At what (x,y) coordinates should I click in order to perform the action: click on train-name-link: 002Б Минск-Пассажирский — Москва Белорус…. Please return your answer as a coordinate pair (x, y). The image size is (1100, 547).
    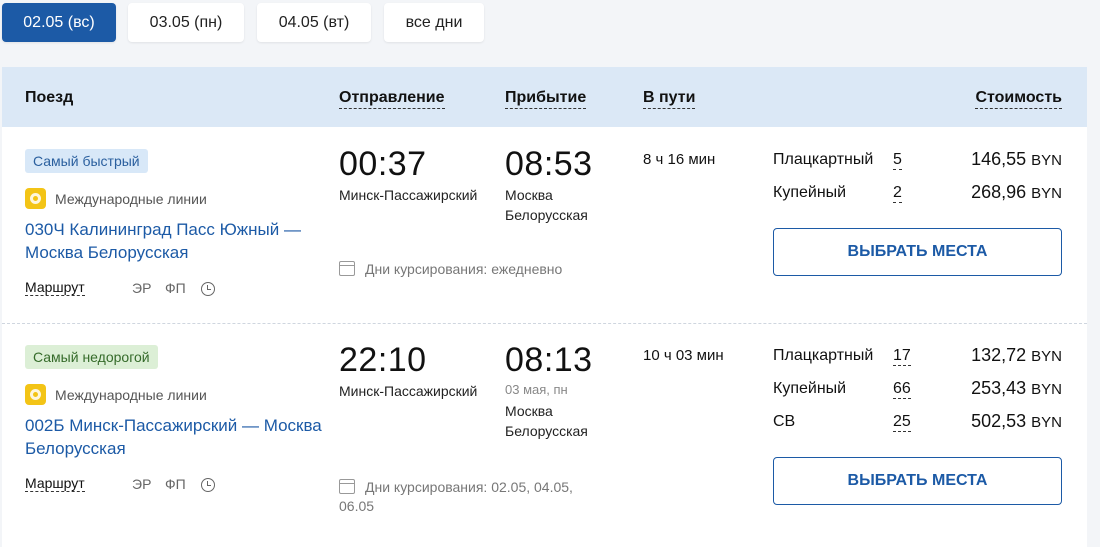
    Looking at the image, I should click on (175, 437).